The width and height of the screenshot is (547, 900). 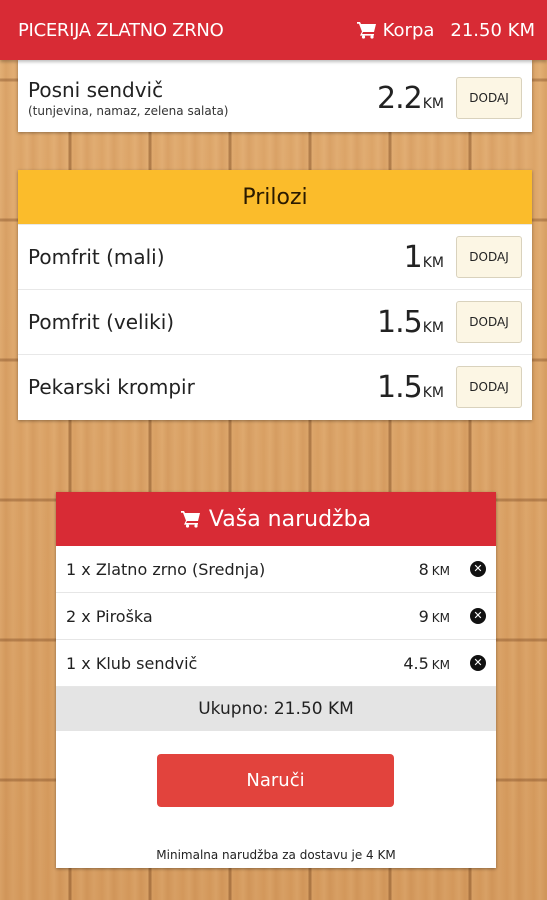 What do you see at coordinates (275, 256) in the screenshot?
I see `menu-item: Pomfrit (mali) 1KM DODAJ` at bounding box center [275, 256].